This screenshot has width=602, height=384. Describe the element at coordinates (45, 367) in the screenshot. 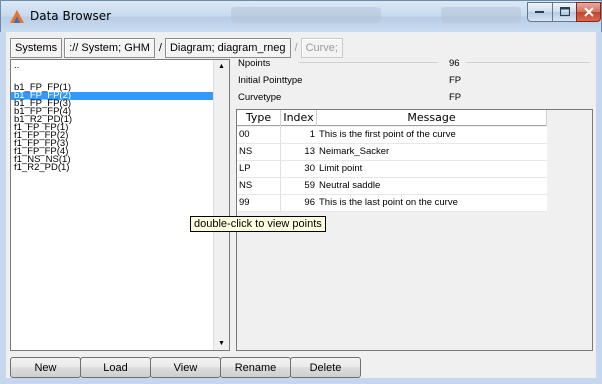

I see `new-button: New` at that location.